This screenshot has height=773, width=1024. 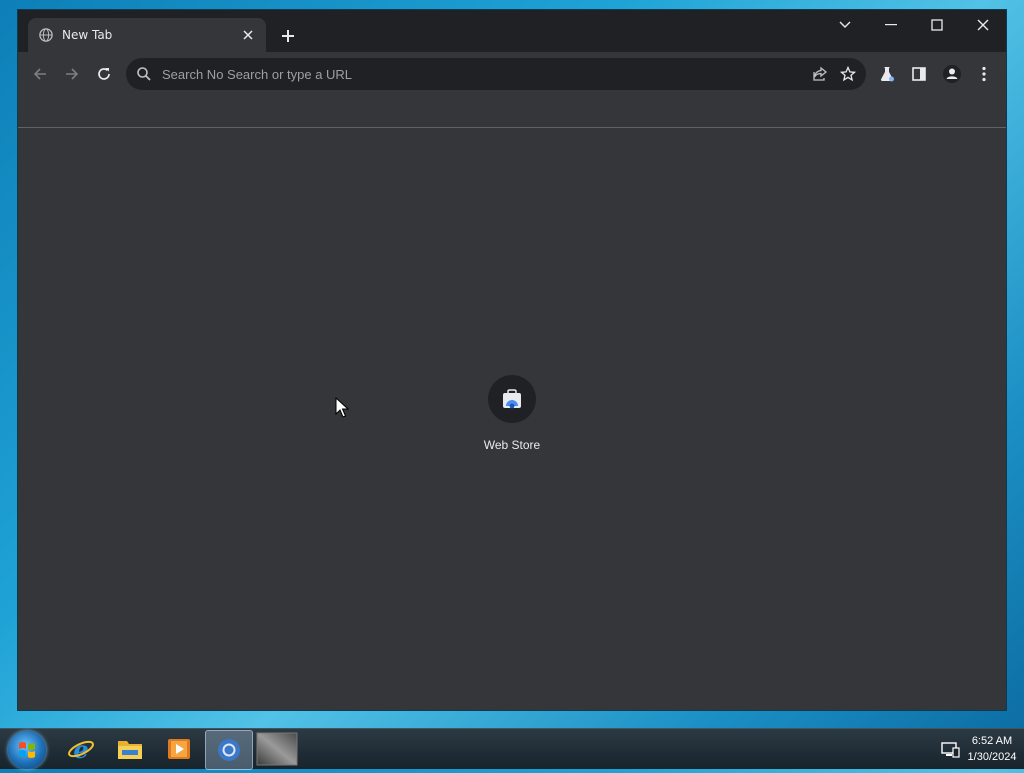 I want to click on star-icon, so click(x=848, y=74).